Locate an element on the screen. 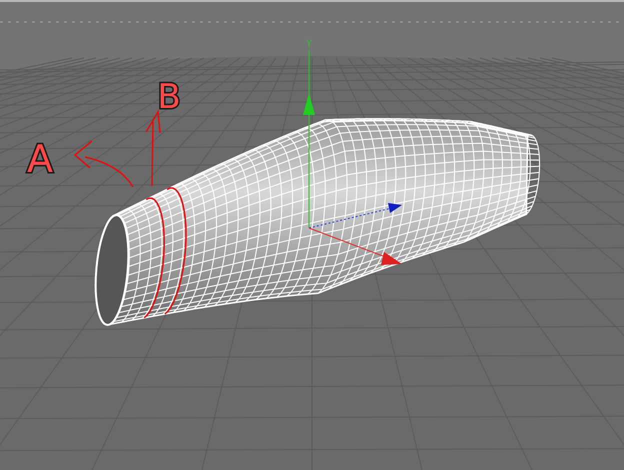 This screenshot has height=470, width=624. annotation-label: B is located at coordinates (169, 97).